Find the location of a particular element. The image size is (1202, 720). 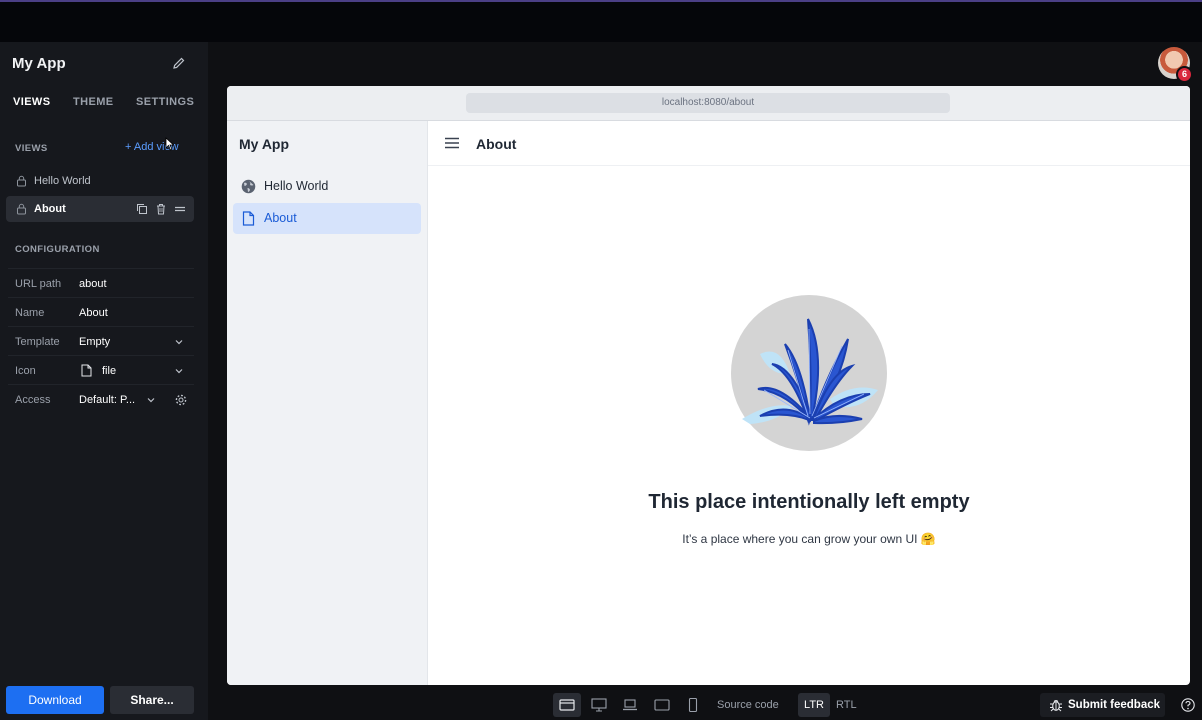

nav-item-about: About is located at coordinates (327, 218).